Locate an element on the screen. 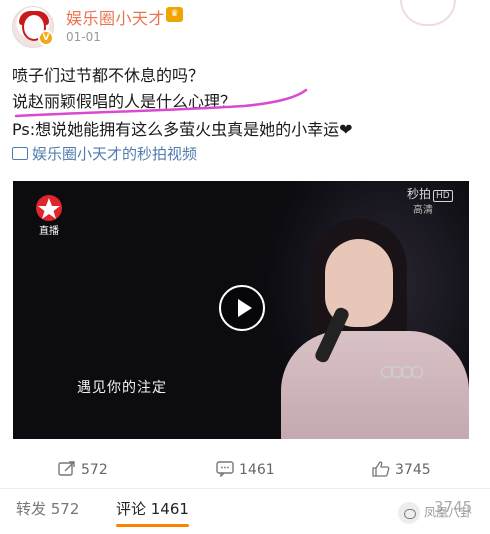  video-link: 娱乐圈小天才的秒拍视频 is located at coordinates (104, 153).